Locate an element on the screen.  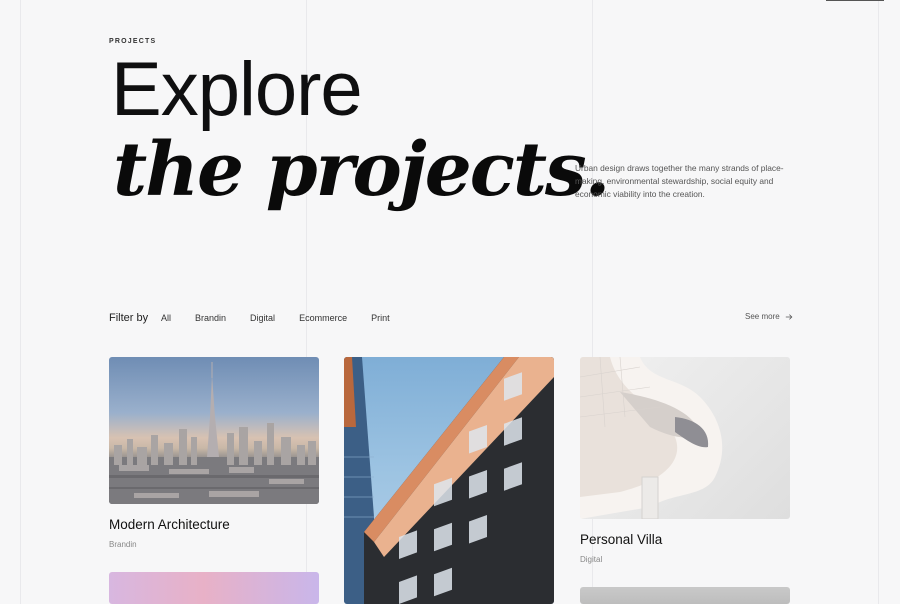
project-image-white-curved-building is located at coordinates (685, 438).